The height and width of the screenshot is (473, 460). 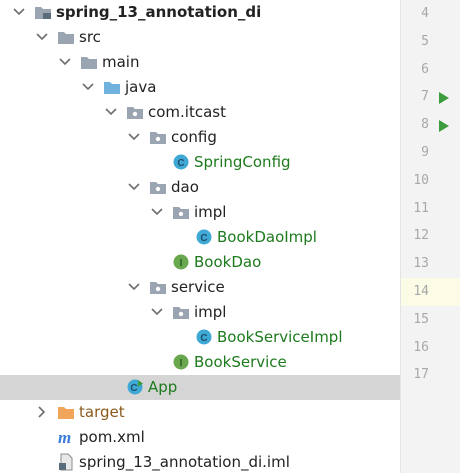 I want to click on line-number: 12, so click(x=421, y=236).